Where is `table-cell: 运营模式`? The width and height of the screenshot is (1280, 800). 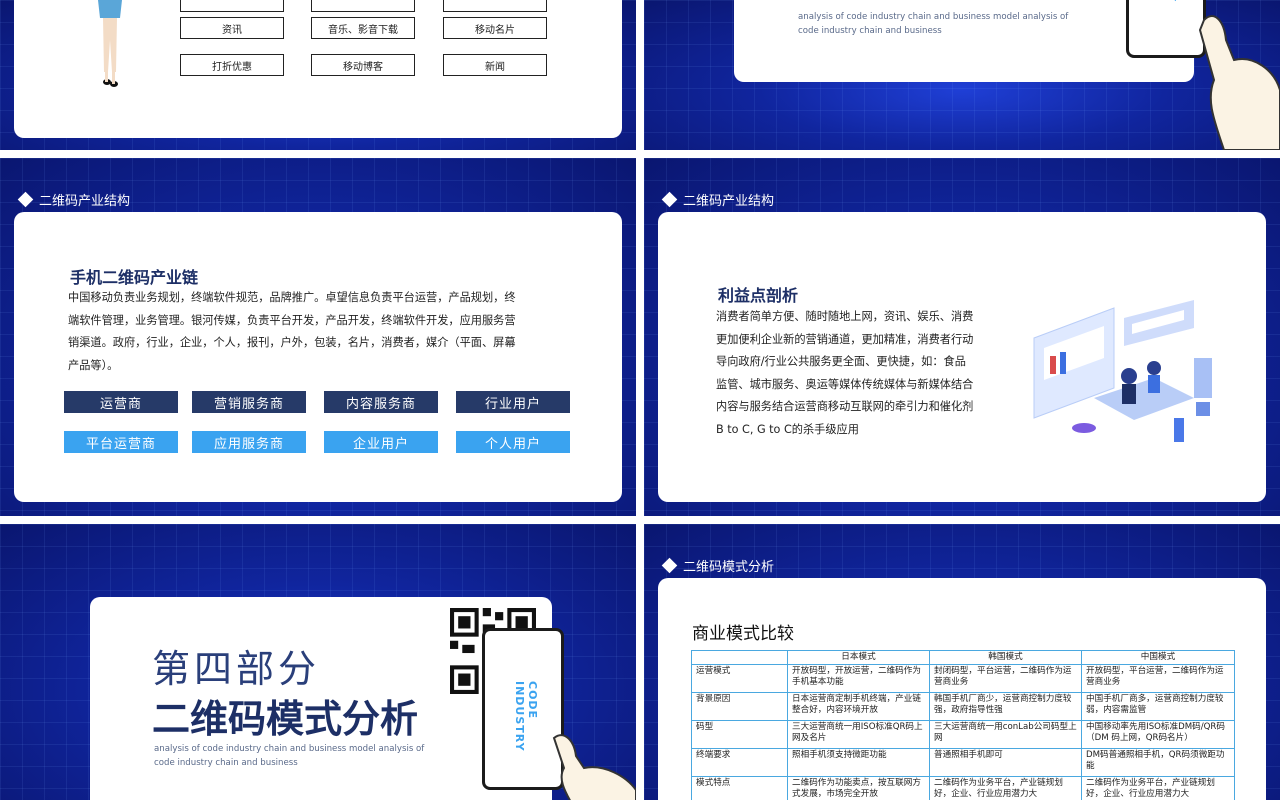 table-cell: 运营模式 is located at coordinates (739, 678).